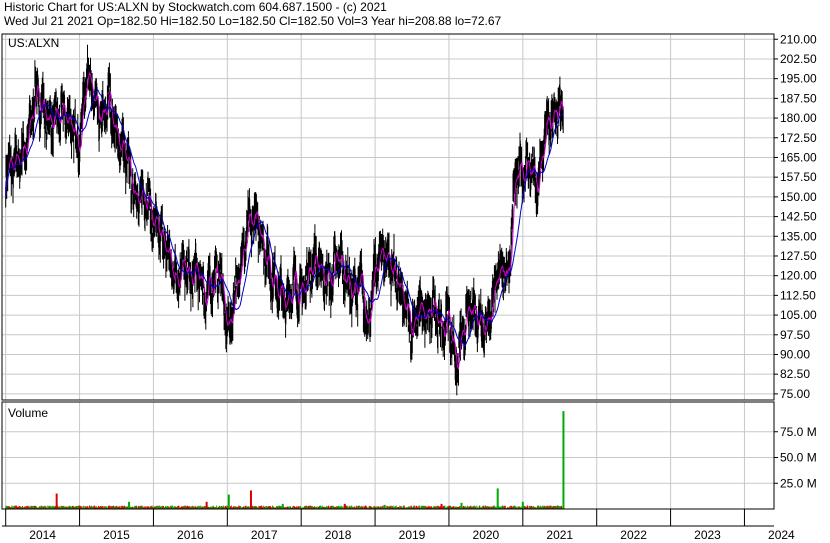 The image size is (830, 543). I want to click on price-tick-label: 157.50, so click(798, 177).